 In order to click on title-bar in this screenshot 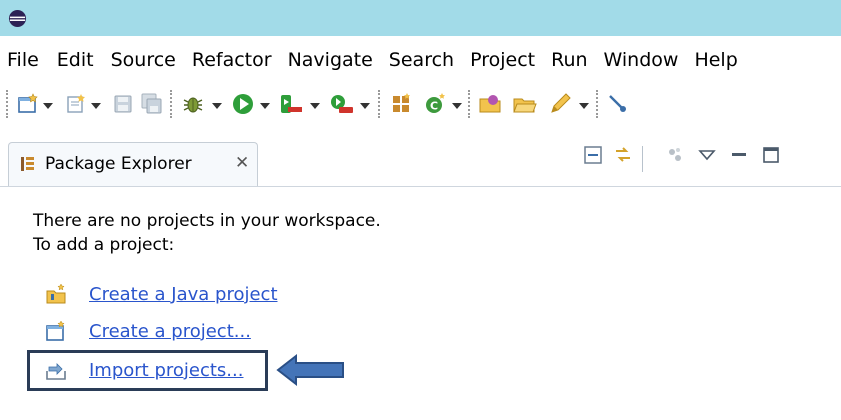, I will do `click(420, 18)`.